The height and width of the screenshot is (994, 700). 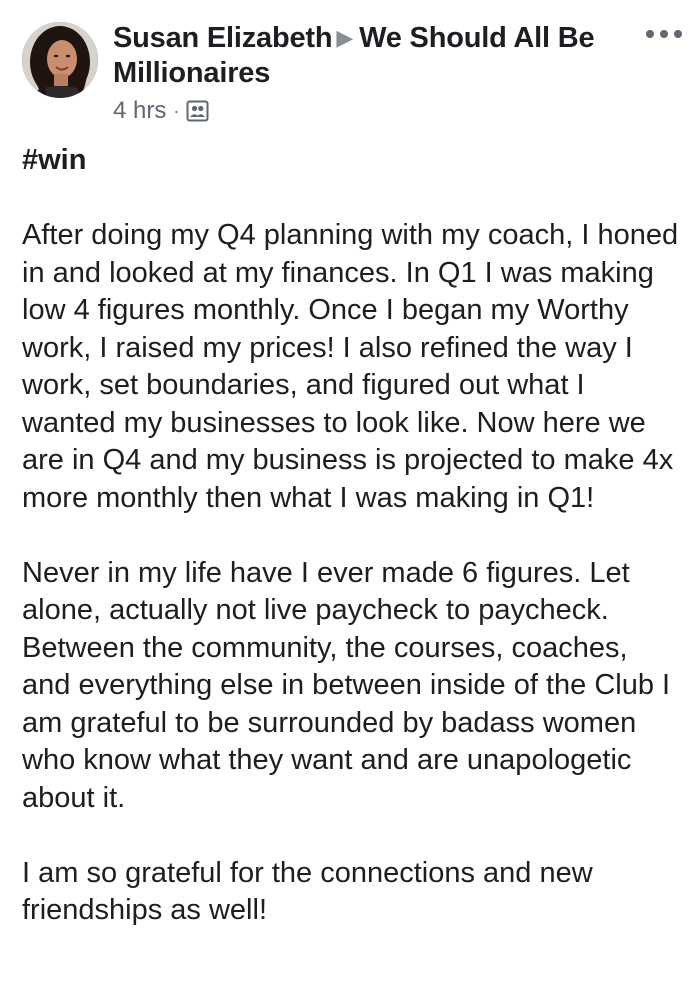 I want to click on hashtag: #win, so click(x=352, y=161).